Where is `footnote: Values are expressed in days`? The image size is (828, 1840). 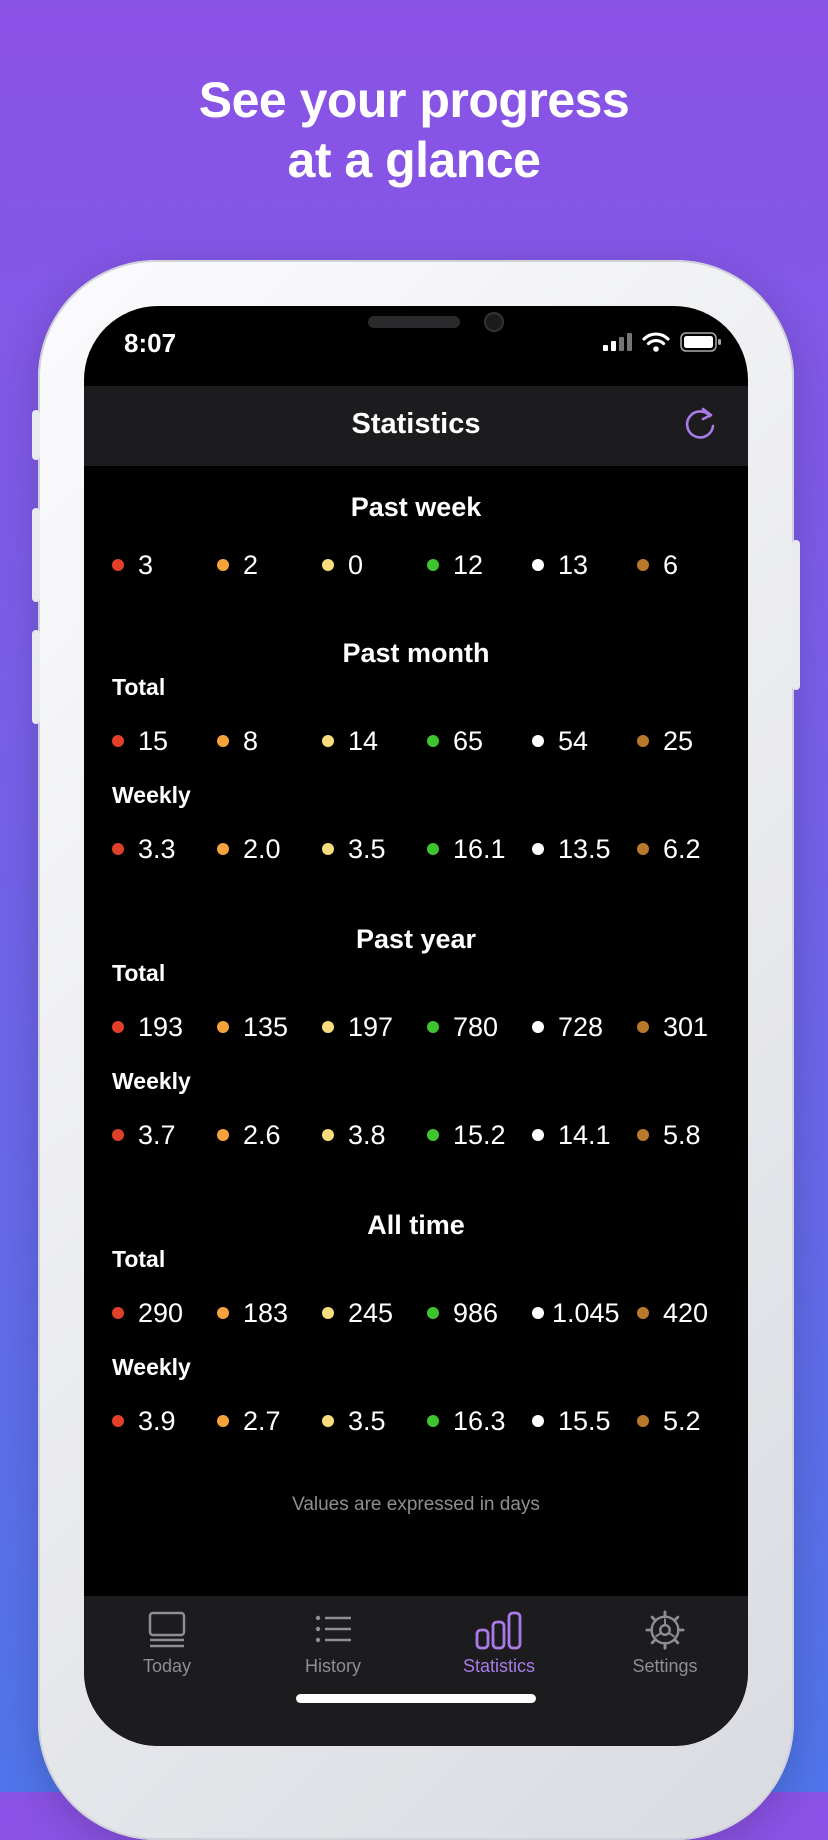 footnote: Values are expressed in days is located at coordinates (416, 1504).